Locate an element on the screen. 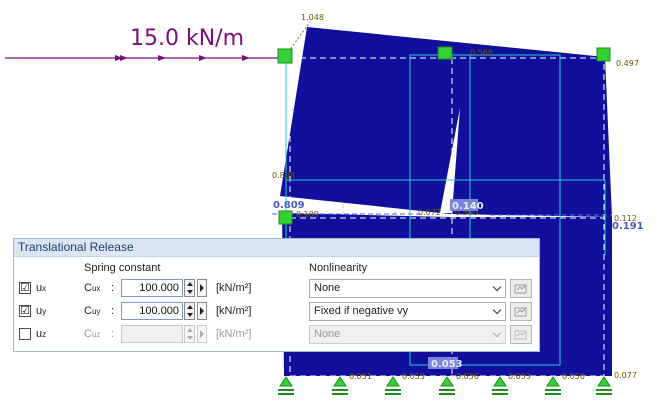 Image resolution: width=657 pixels, height=417 pixels. support-value-4: 0.053 is located at coordinates (519, 376).